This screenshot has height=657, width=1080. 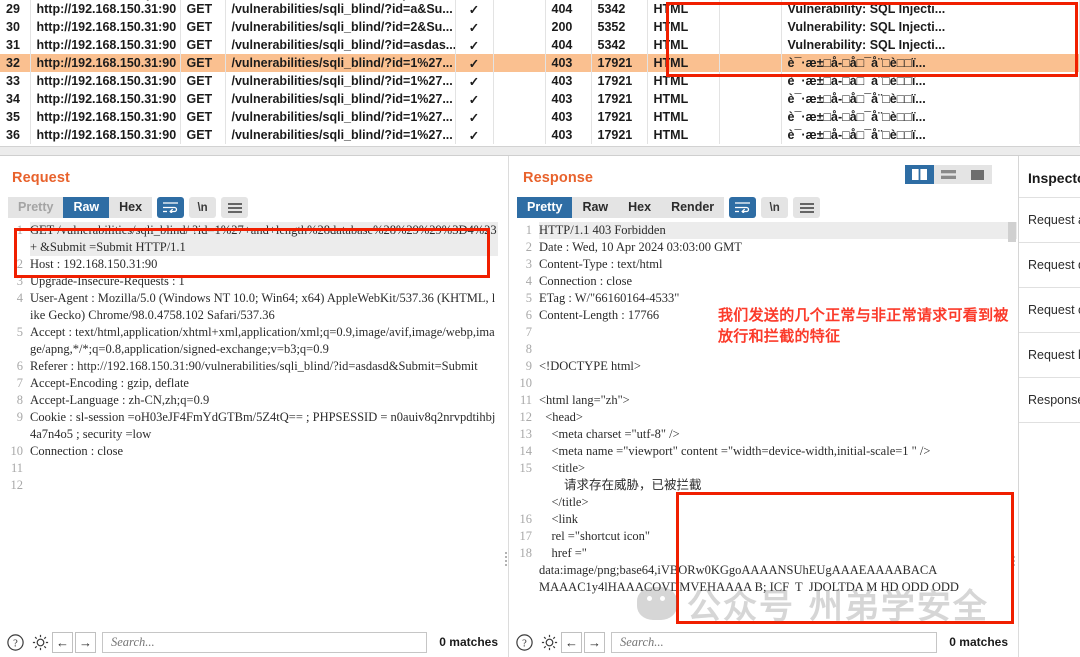 What do you see at coordinates (131, 207) in the screenshot?
I see `tab-request-hex: Hex` at bounding box center [131, 207].